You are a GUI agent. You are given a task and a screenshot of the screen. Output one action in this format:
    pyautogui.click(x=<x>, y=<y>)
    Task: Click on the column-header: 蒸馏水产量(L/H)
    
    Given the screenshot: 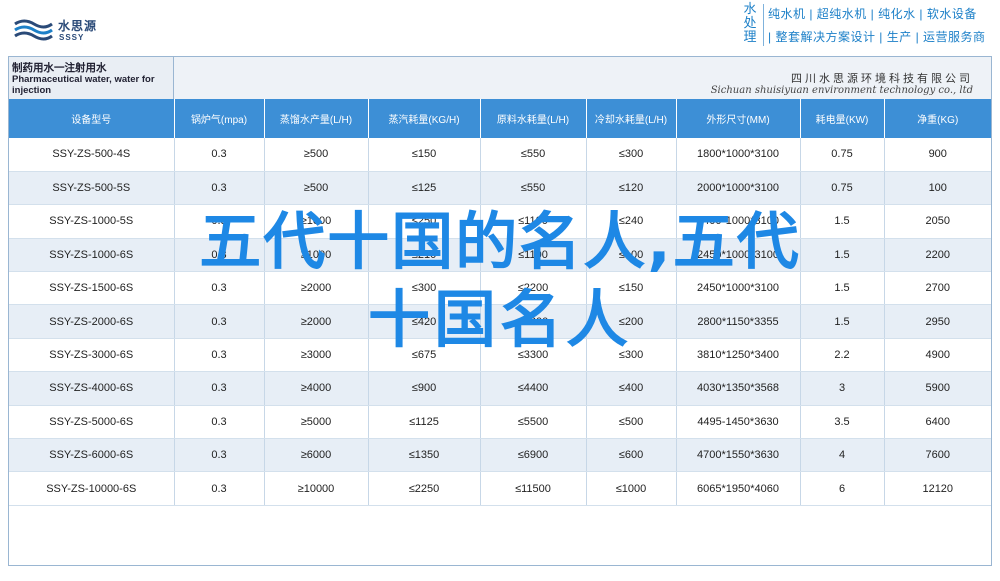 What is the action you would take?
    pyautogui.click(x=316, y=118)
    